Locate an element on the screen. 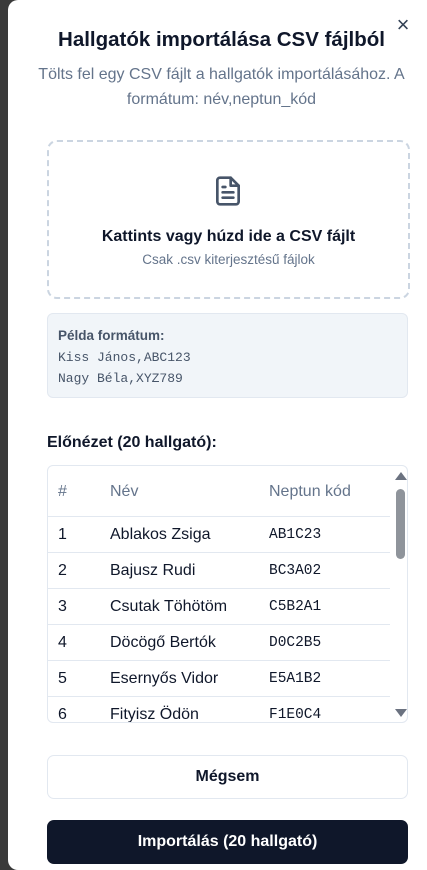  row-name: Csutak Töhötöm is located at coordinates (169, 606).